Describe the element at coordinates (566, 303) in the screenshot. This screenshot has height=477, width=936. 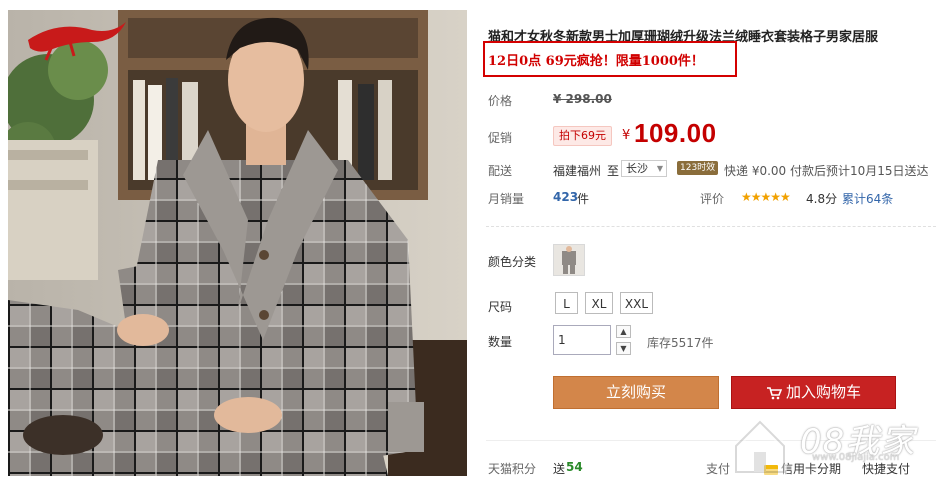
I see `size-option-l: L` at that location.